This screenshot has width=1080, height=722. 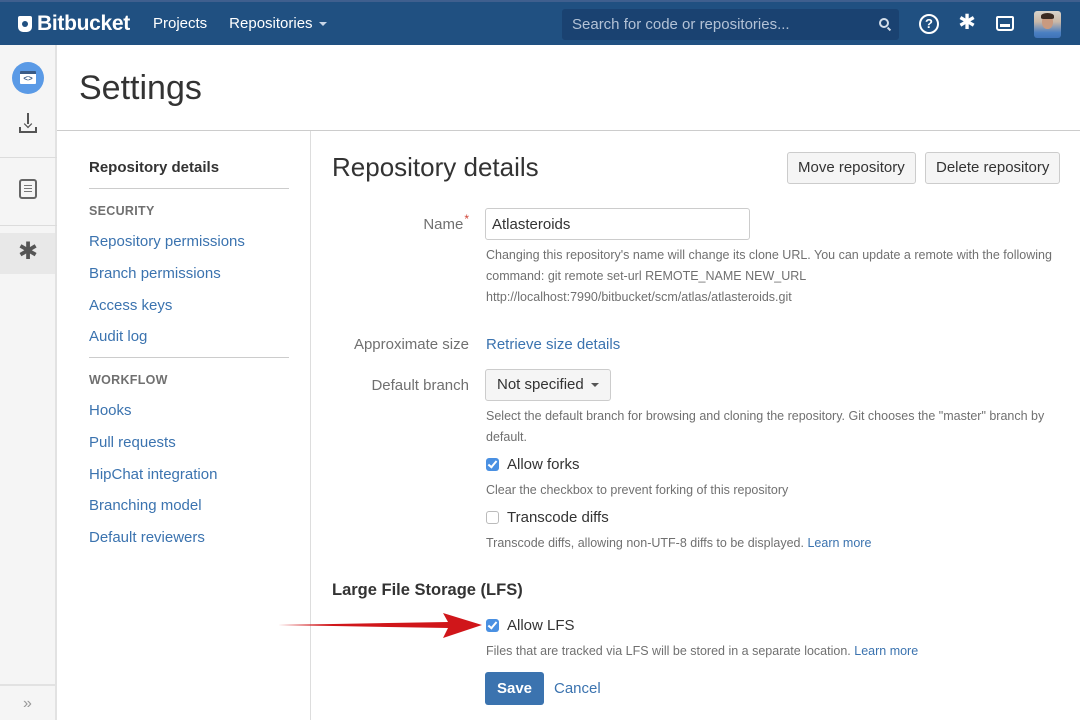 What do you see at coordinates (617, 224) in the screenshot?
I see `repository-name-input` at bounding box center [617, 224].